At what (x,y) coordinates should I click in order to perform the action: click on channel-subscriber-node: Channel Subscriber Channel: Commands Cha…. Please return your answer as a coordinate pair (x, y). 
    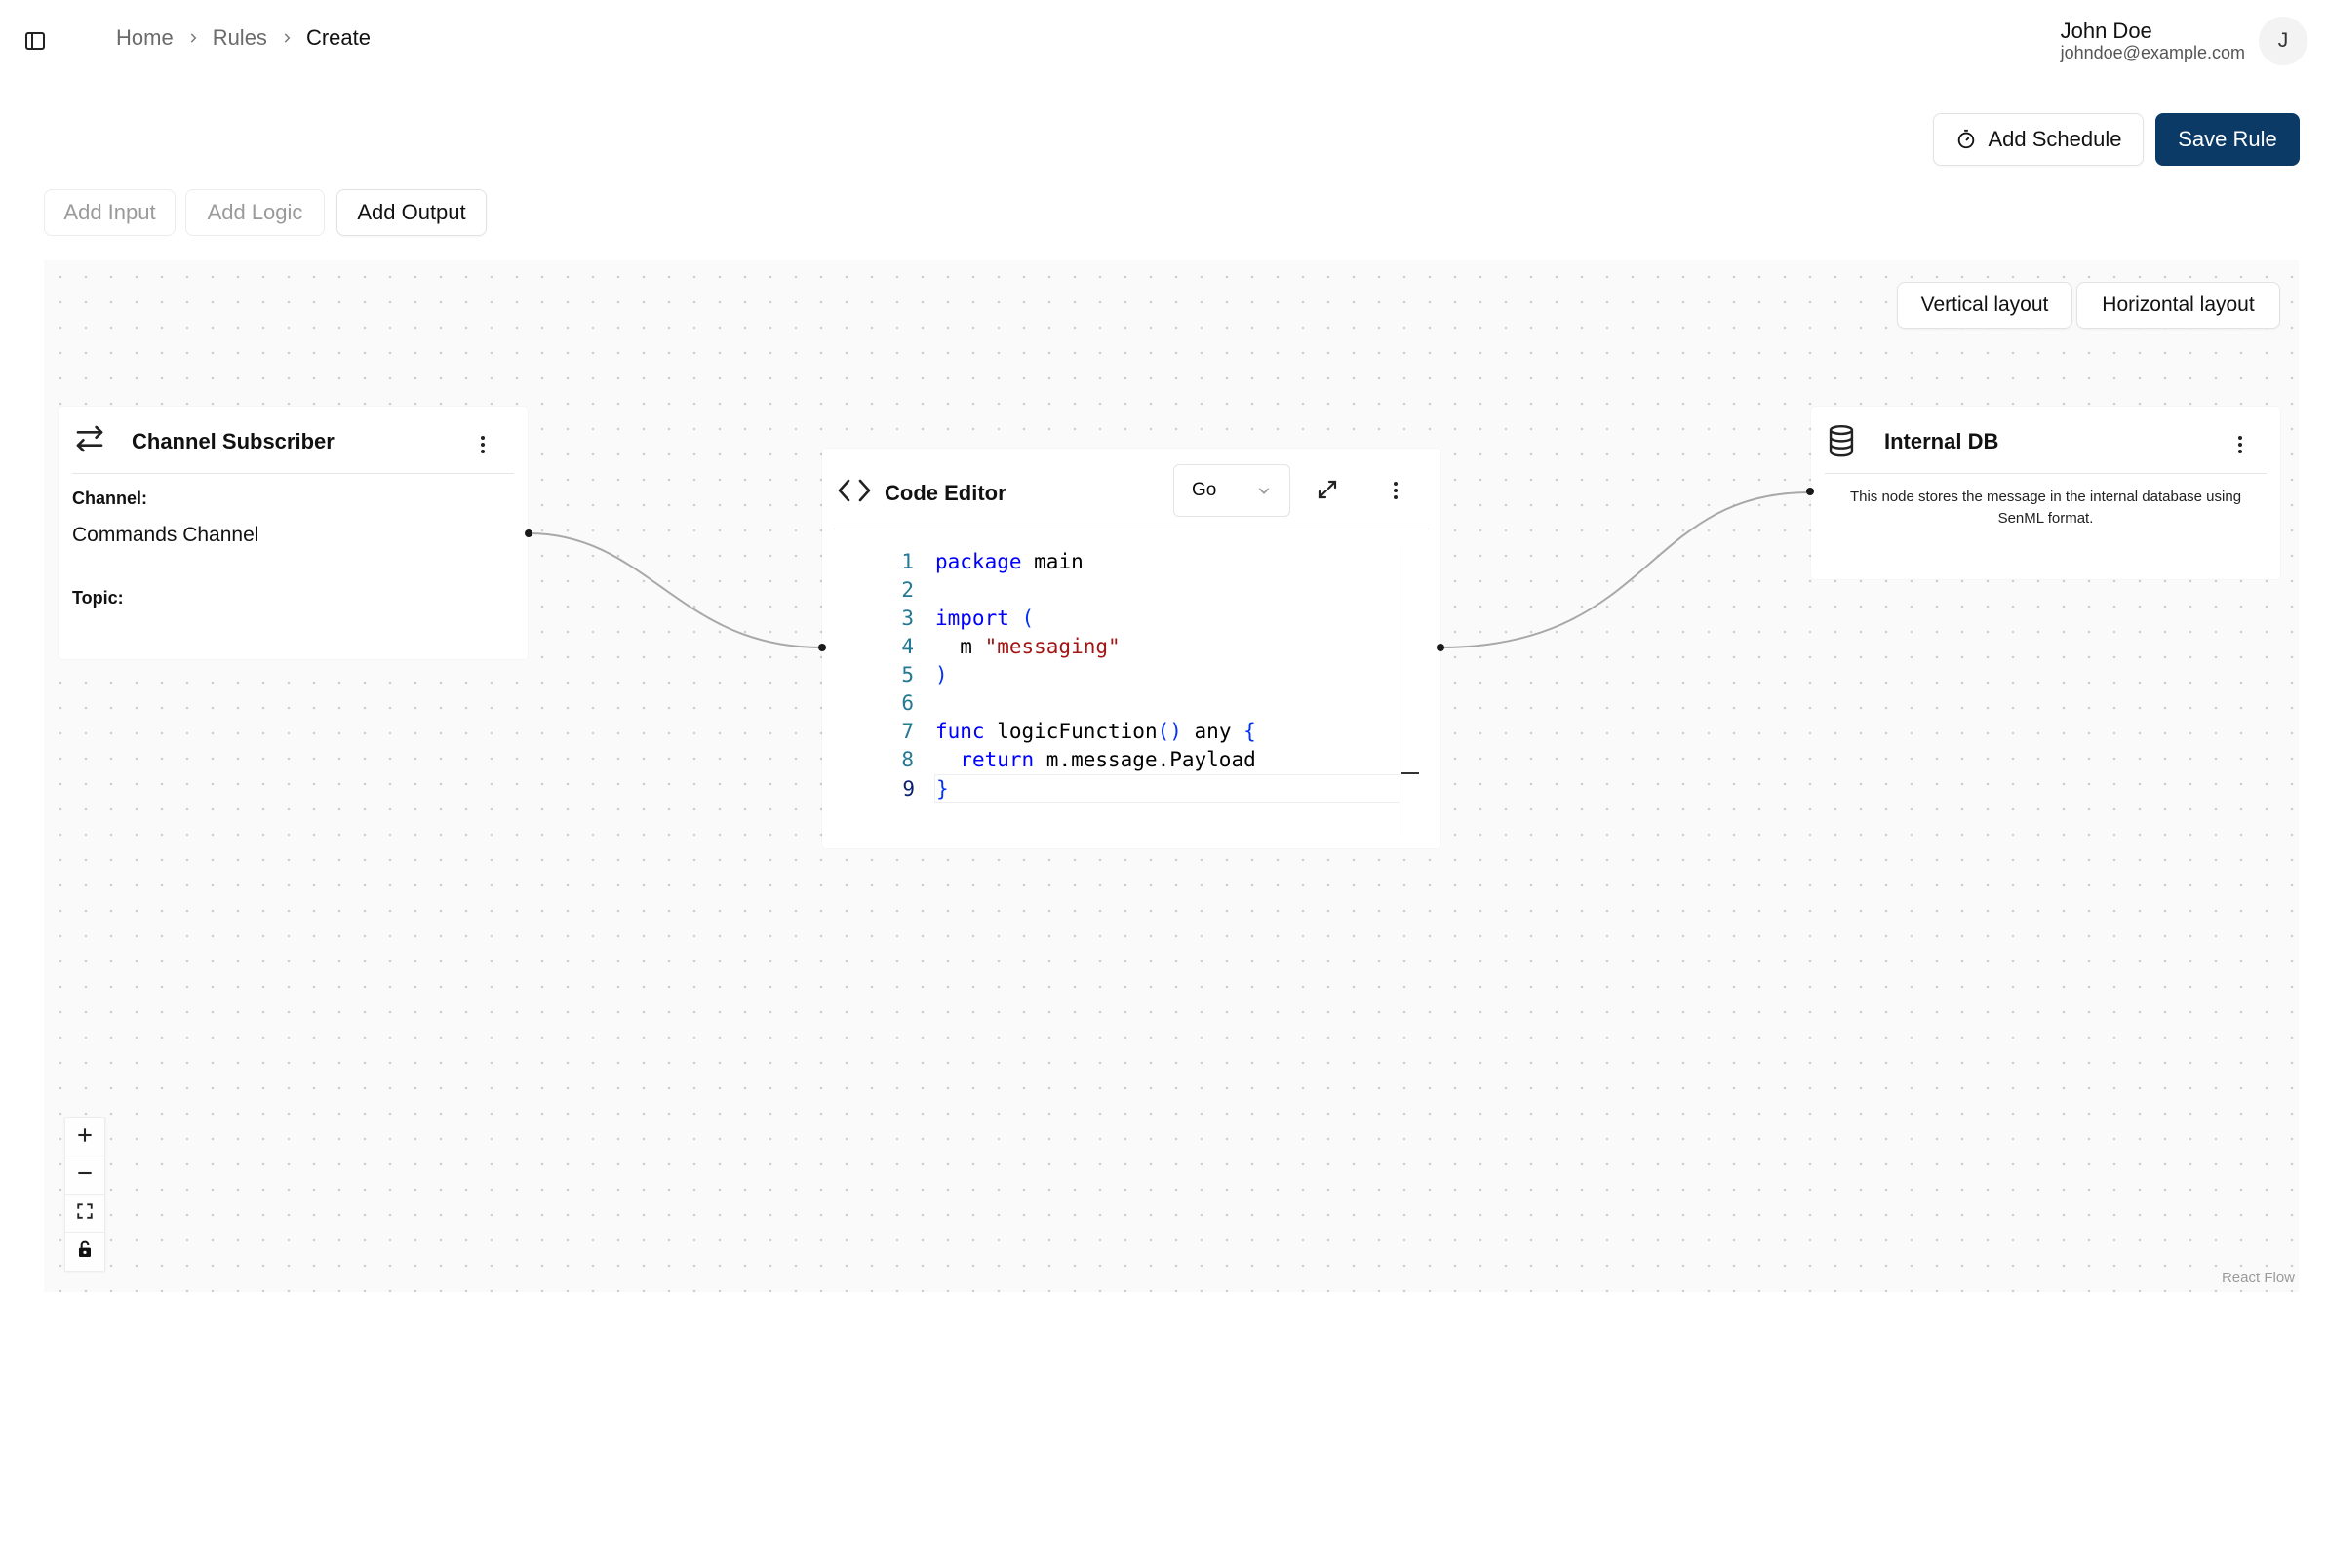
    Looking at the image, I should click on (294, 533).